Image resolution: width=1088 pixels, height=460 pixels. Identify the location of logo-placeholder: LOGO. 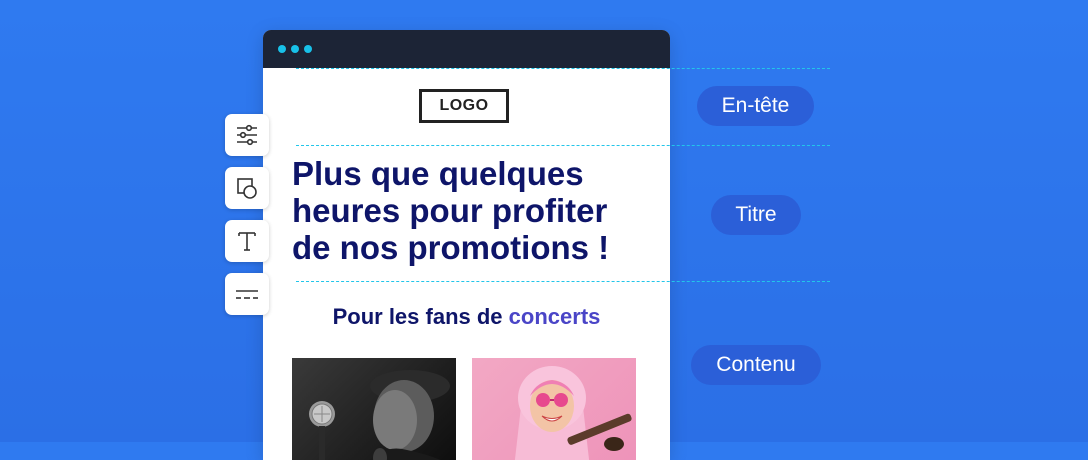
(464, 106).